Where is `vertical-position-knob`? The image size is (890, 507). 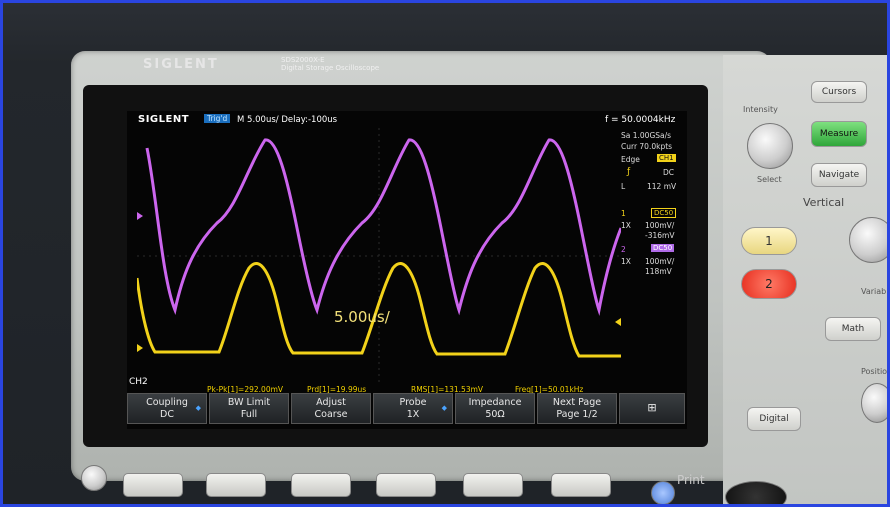
vertical-position-knob is located at coordinates (874, 403).